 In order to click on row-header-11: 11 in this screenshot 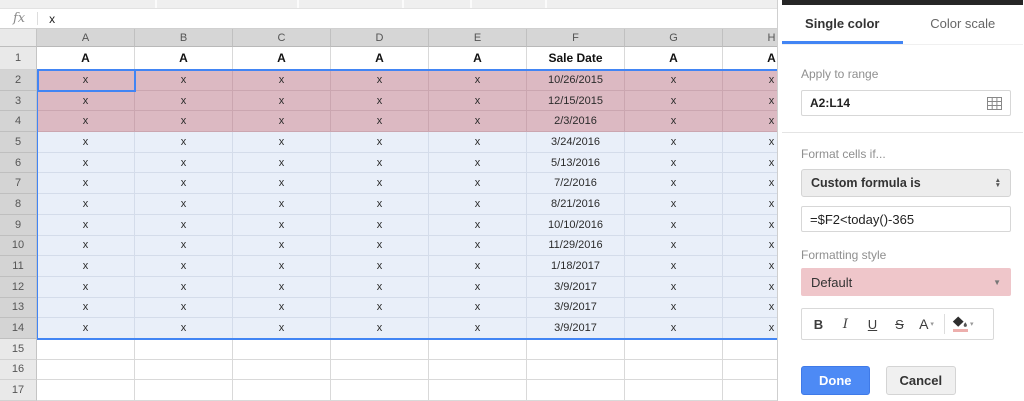, I will do `click(18, 266)`.